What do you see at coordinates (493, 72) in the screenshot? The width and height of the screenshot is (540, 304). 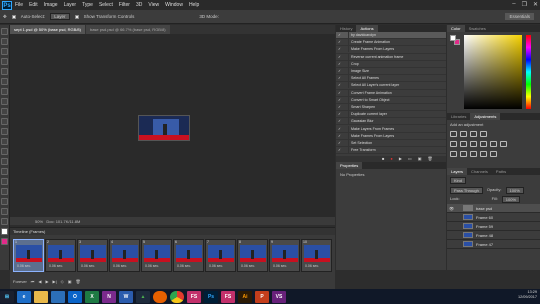 I see `color-picker-field` at bounding box center [493, 72].